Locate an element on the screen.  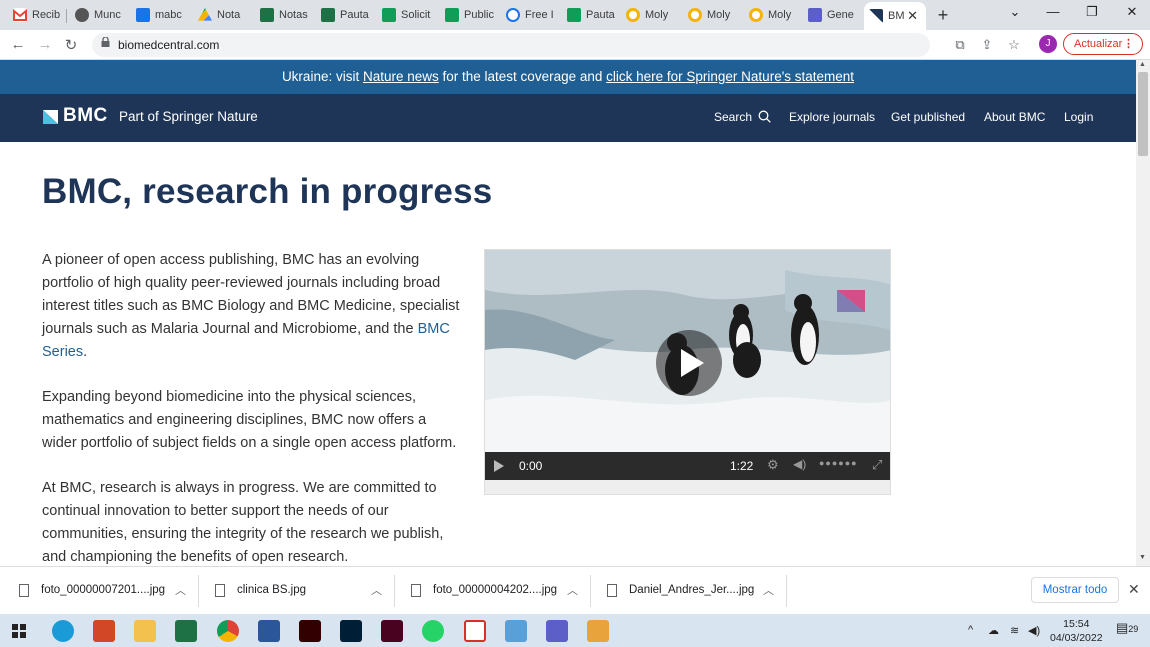
volume-icon: ◀) is located at coordinates (799, 464).